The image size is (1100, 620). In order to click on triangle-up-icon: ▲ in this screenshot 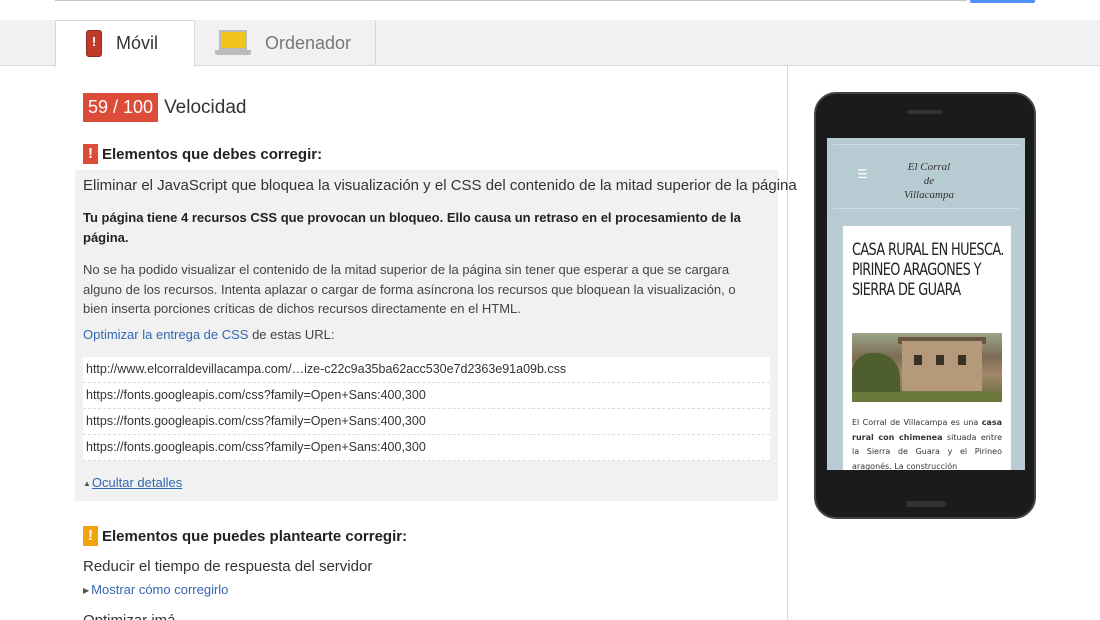, I will do `click(87, 483)`.